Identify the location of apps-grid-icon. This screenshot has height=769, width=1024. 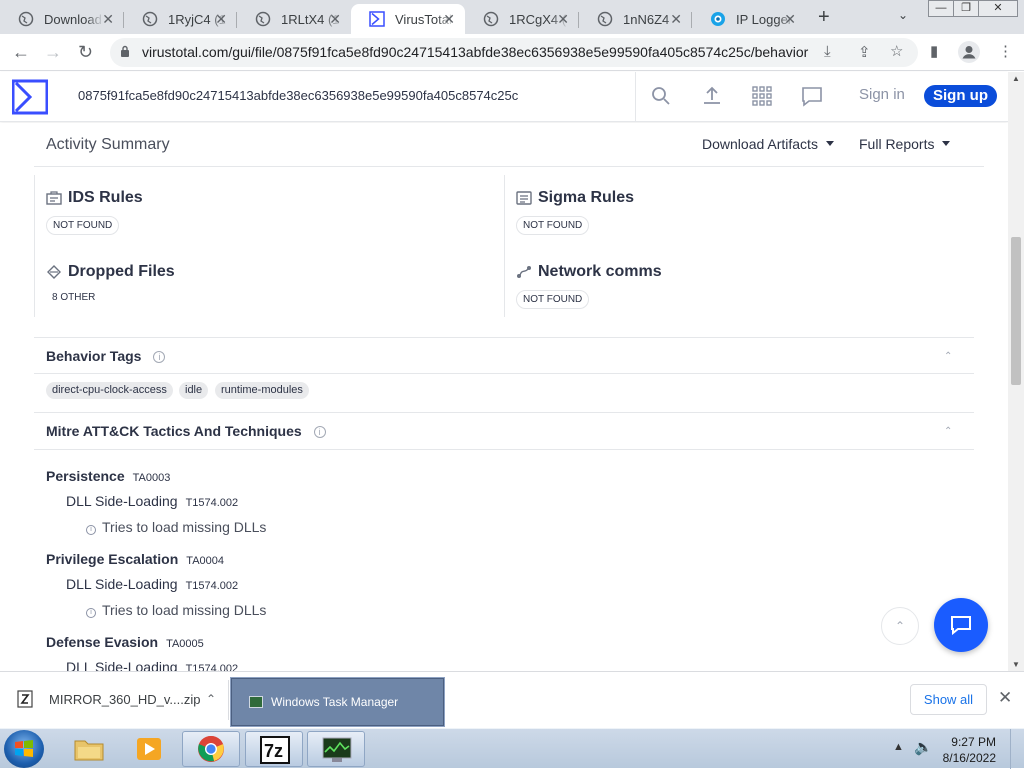
(762, 96).